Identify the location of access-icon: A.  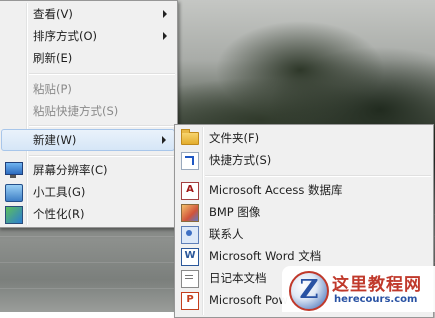
(190, 191).